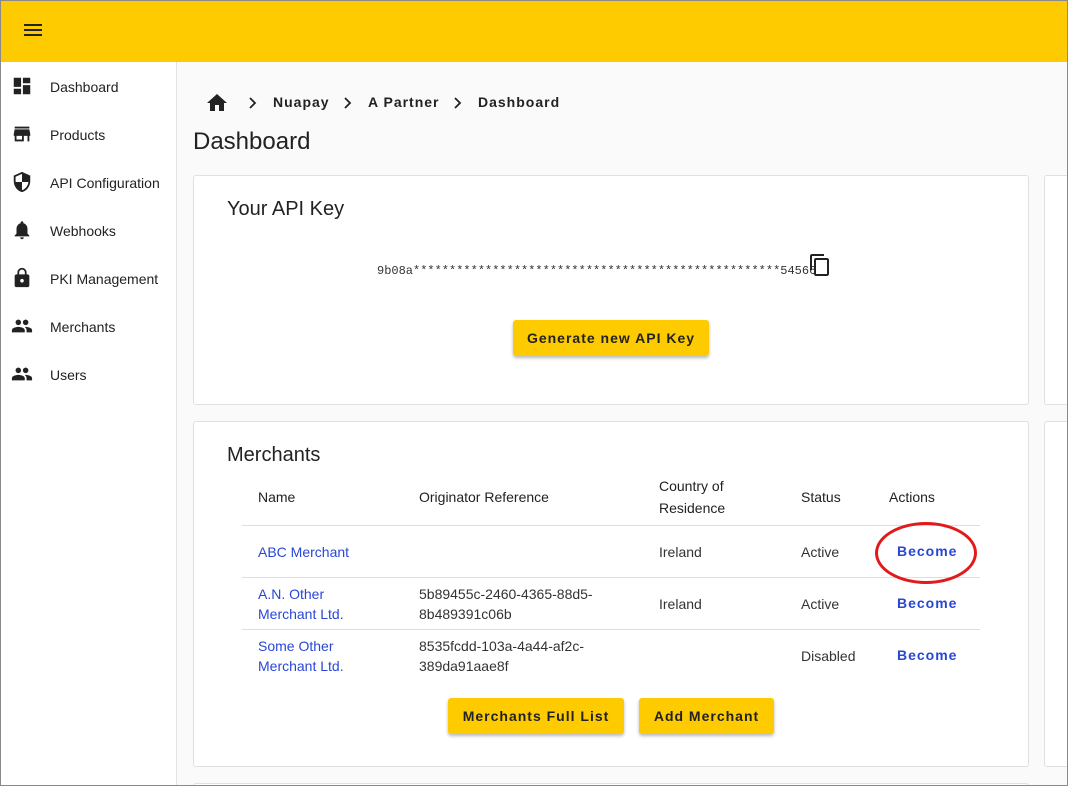 The width and height of the screenshot is (1068, 786). What do you see at coordinates (34, 31) in the screenshot?
I see `menu-icon` at bounding box center [34, 31].